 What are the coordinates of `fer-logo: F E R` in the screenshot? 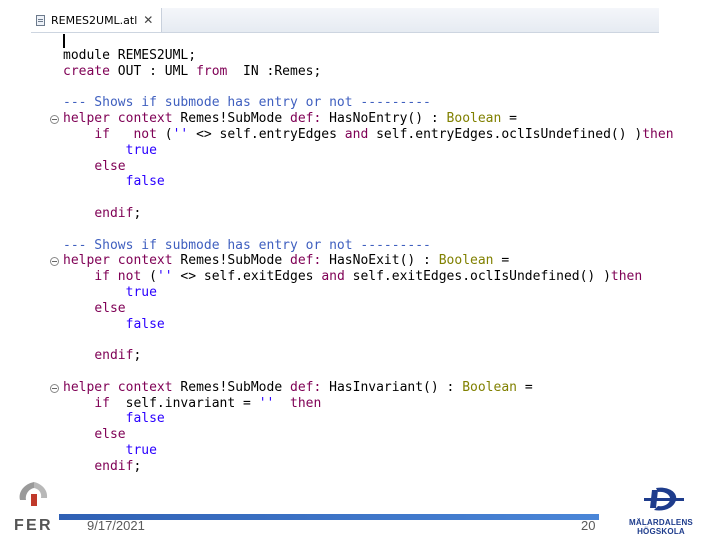 It's located at (34, 507).